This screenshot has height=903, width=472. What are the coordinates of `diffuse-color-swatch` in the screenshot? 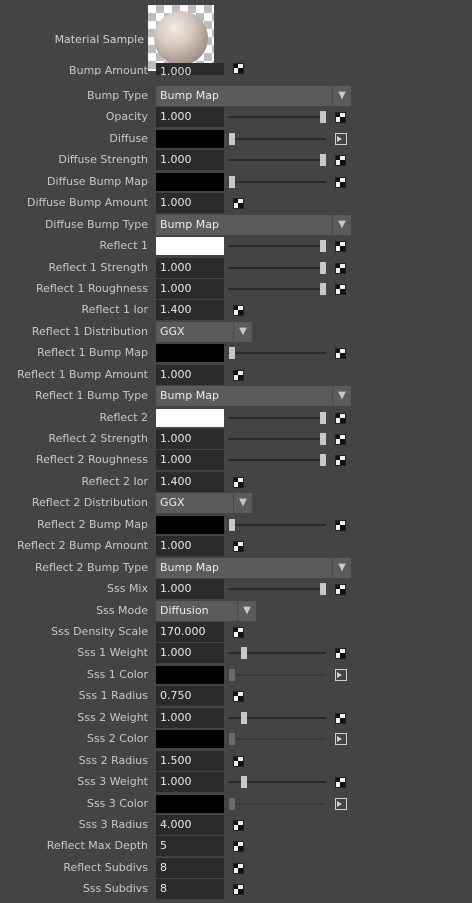 It's located at (190, 139).